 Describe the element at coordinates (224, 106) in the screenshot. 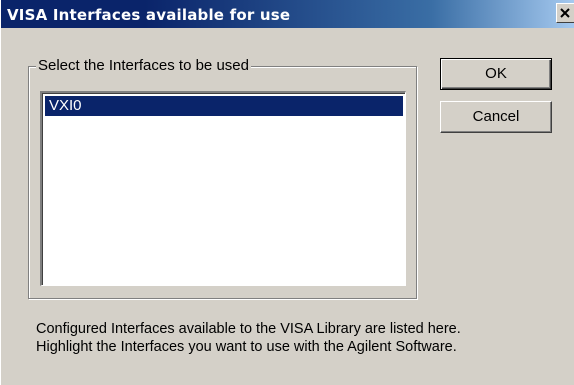

I see `list-item: VXI0` at that location.